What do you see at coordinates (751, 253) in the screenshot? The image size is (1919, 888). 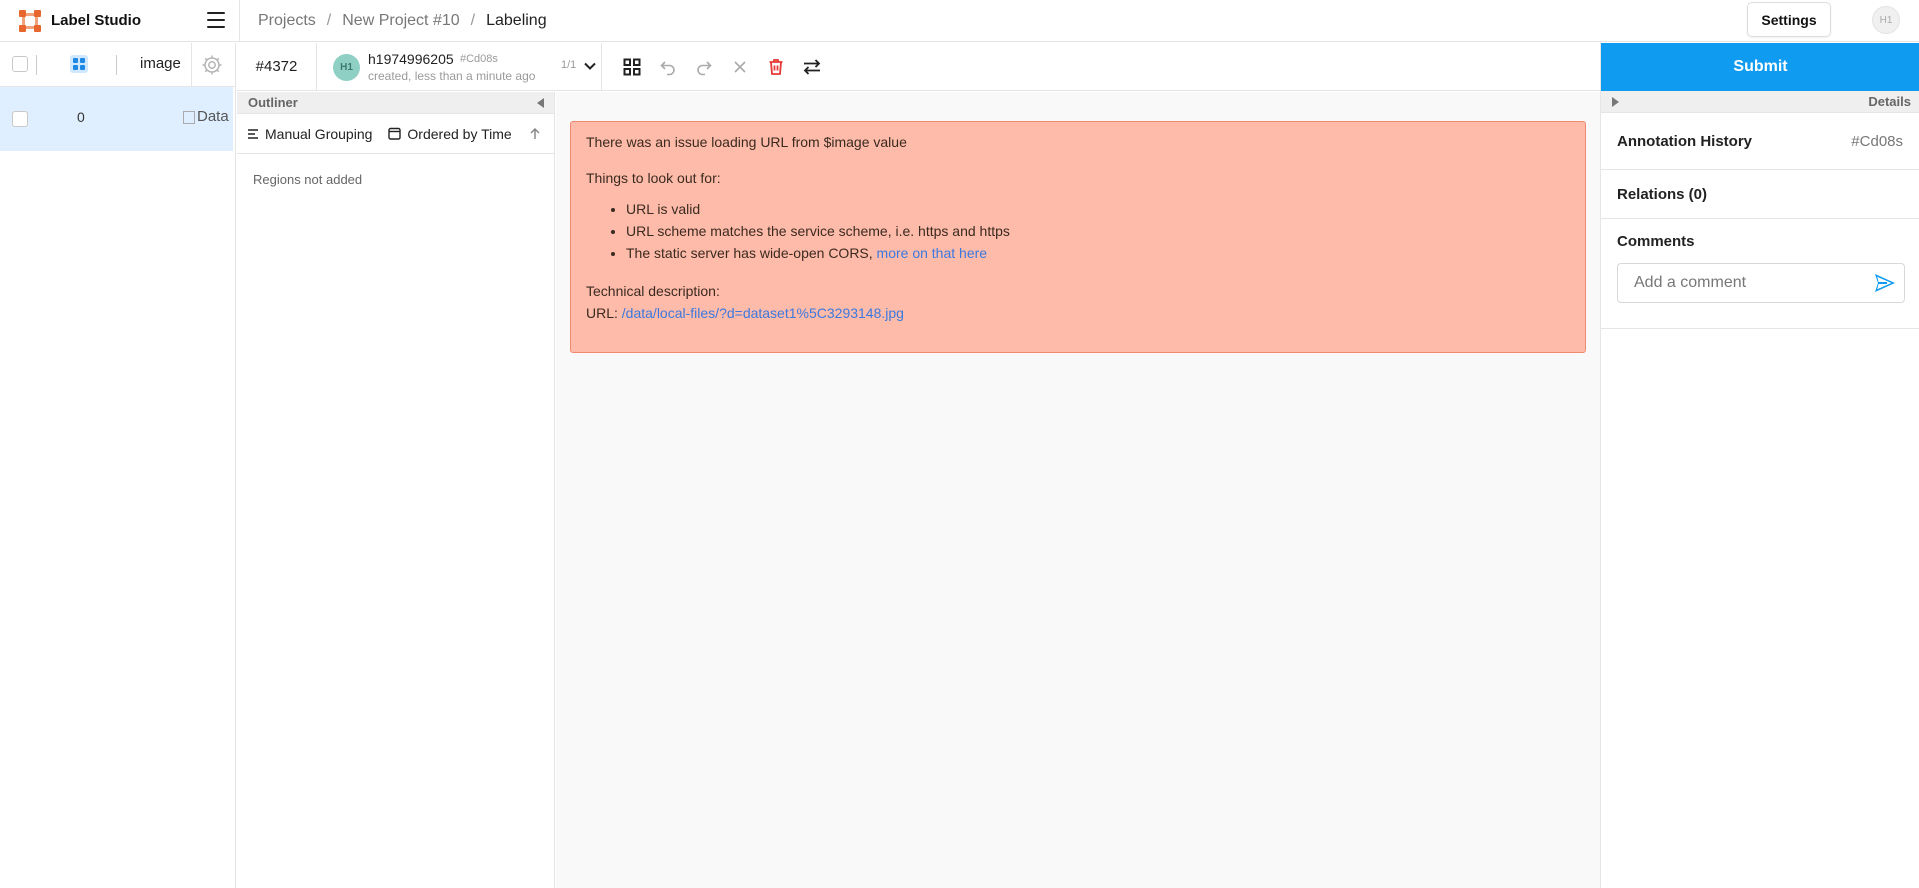 I see `cors-item-text: The static server has wide-open CORS,` at bounding box center [751, 253].